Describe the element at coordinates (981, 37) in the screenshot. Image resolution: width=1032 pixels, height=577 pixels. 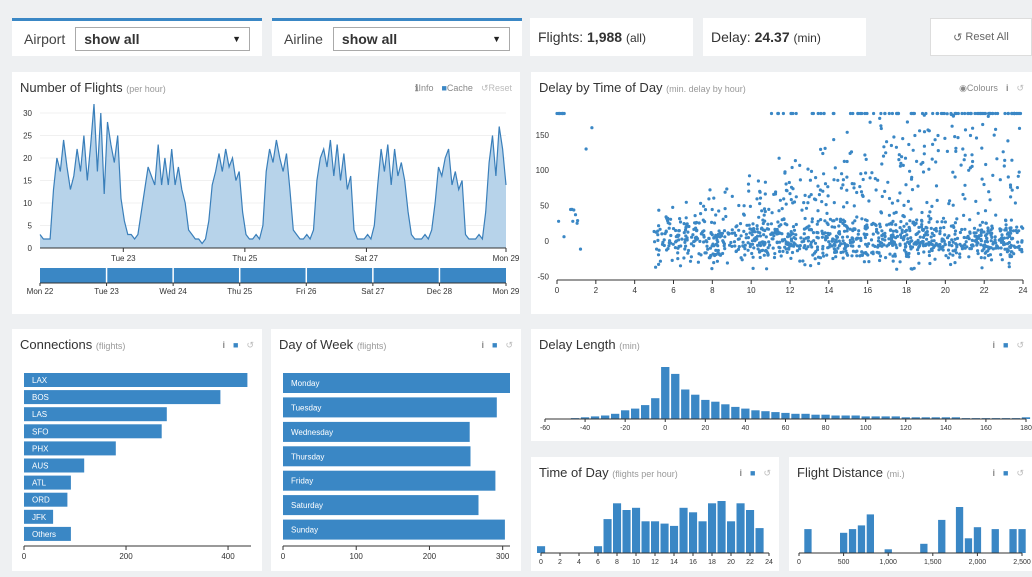
I see `reset-all-button: ↺ Reset All` at that location.